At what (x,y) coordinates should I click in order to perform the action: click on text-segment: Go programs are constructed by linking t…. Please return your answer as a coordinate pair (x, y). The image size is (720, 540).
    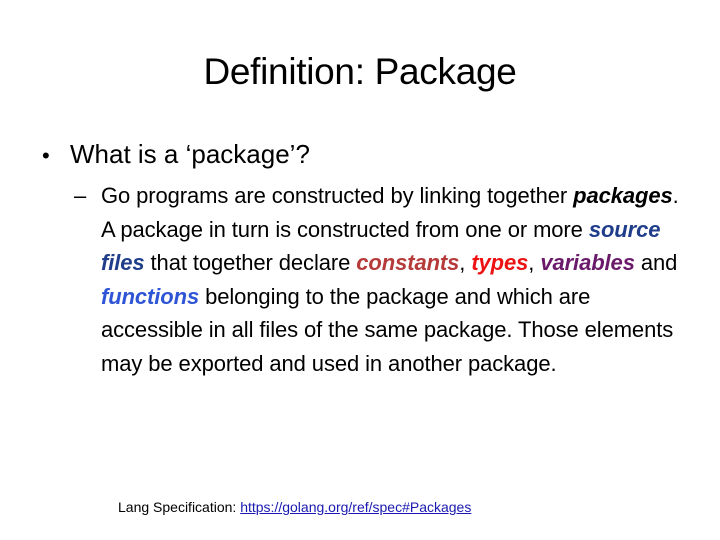
    Looking at the image, I should click on (337, 195).